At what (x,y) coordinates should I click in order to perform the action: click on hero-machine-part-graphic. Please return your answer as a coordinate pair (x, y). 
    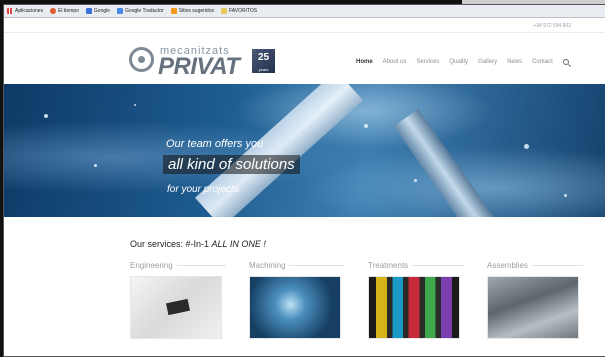
    Looking at the image, I should click on (449, 162).